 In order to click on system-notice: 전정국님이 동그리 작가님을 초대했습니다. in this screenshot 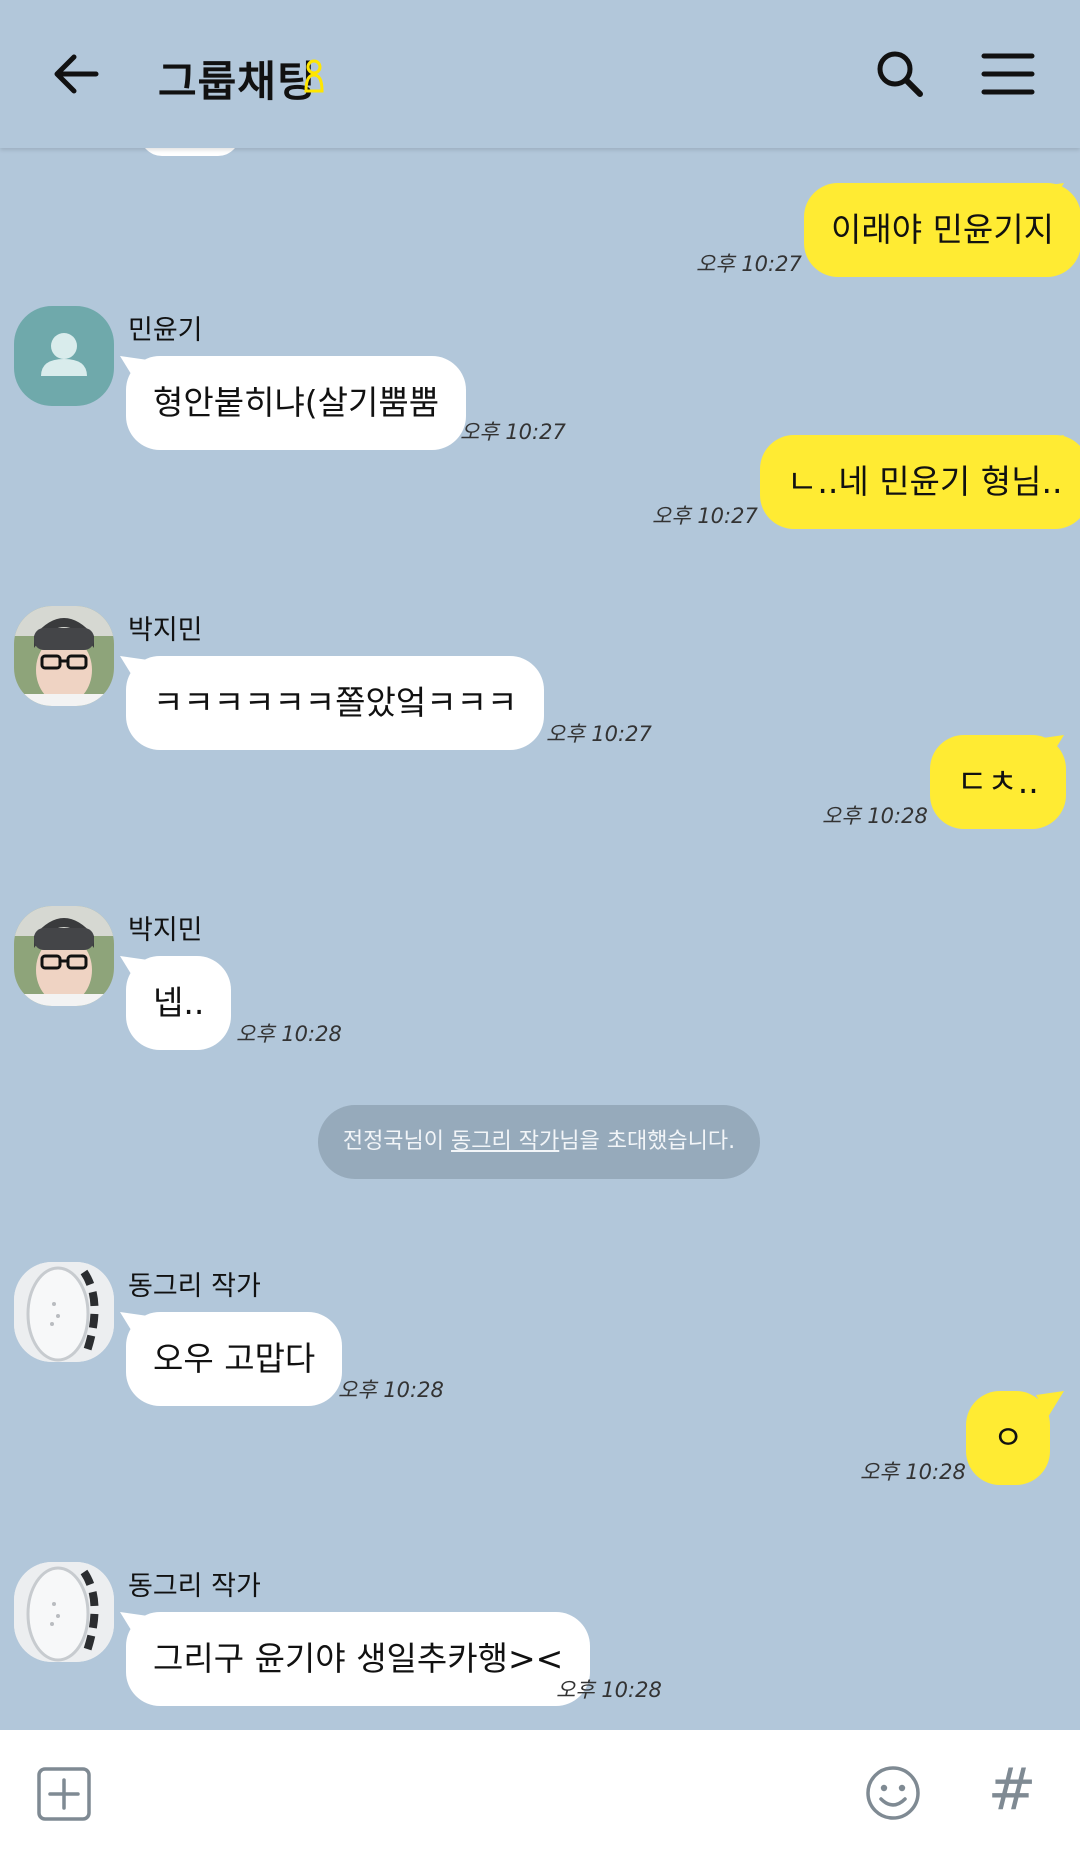, I will do `click(539, 1142)`.